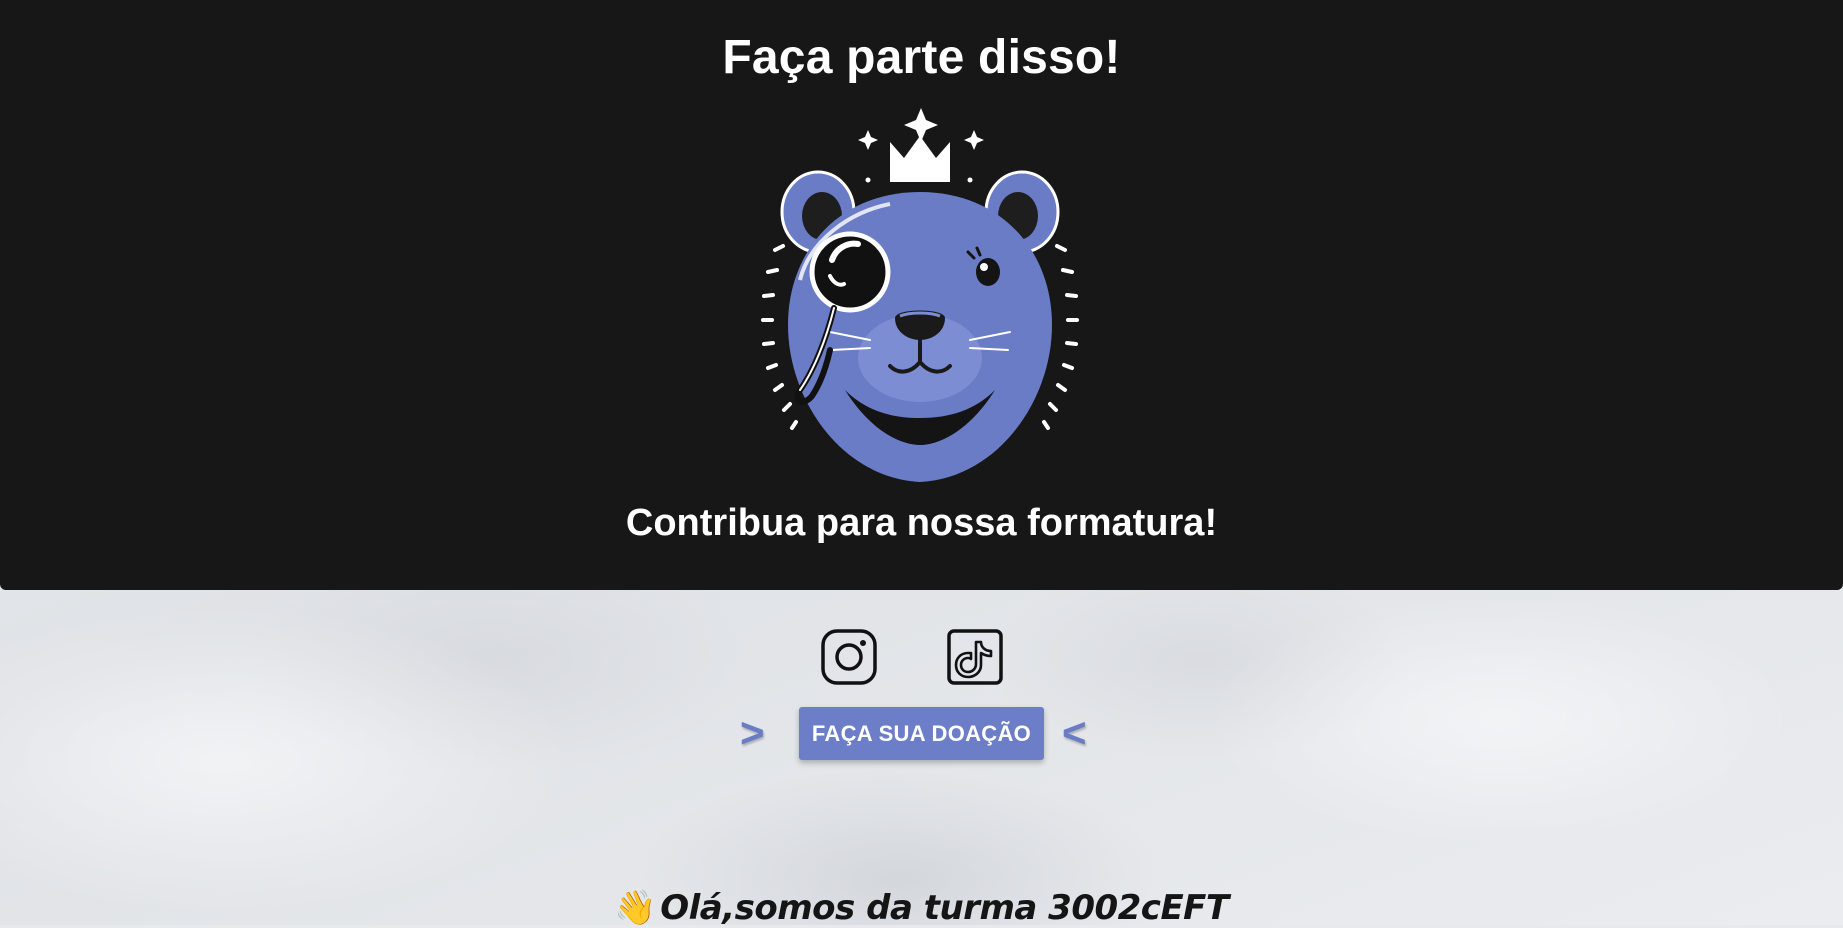  Describe the element at coordinates (752, 732) in the screenshot. I see `right-pointing-arrow-icon: >` at that location.